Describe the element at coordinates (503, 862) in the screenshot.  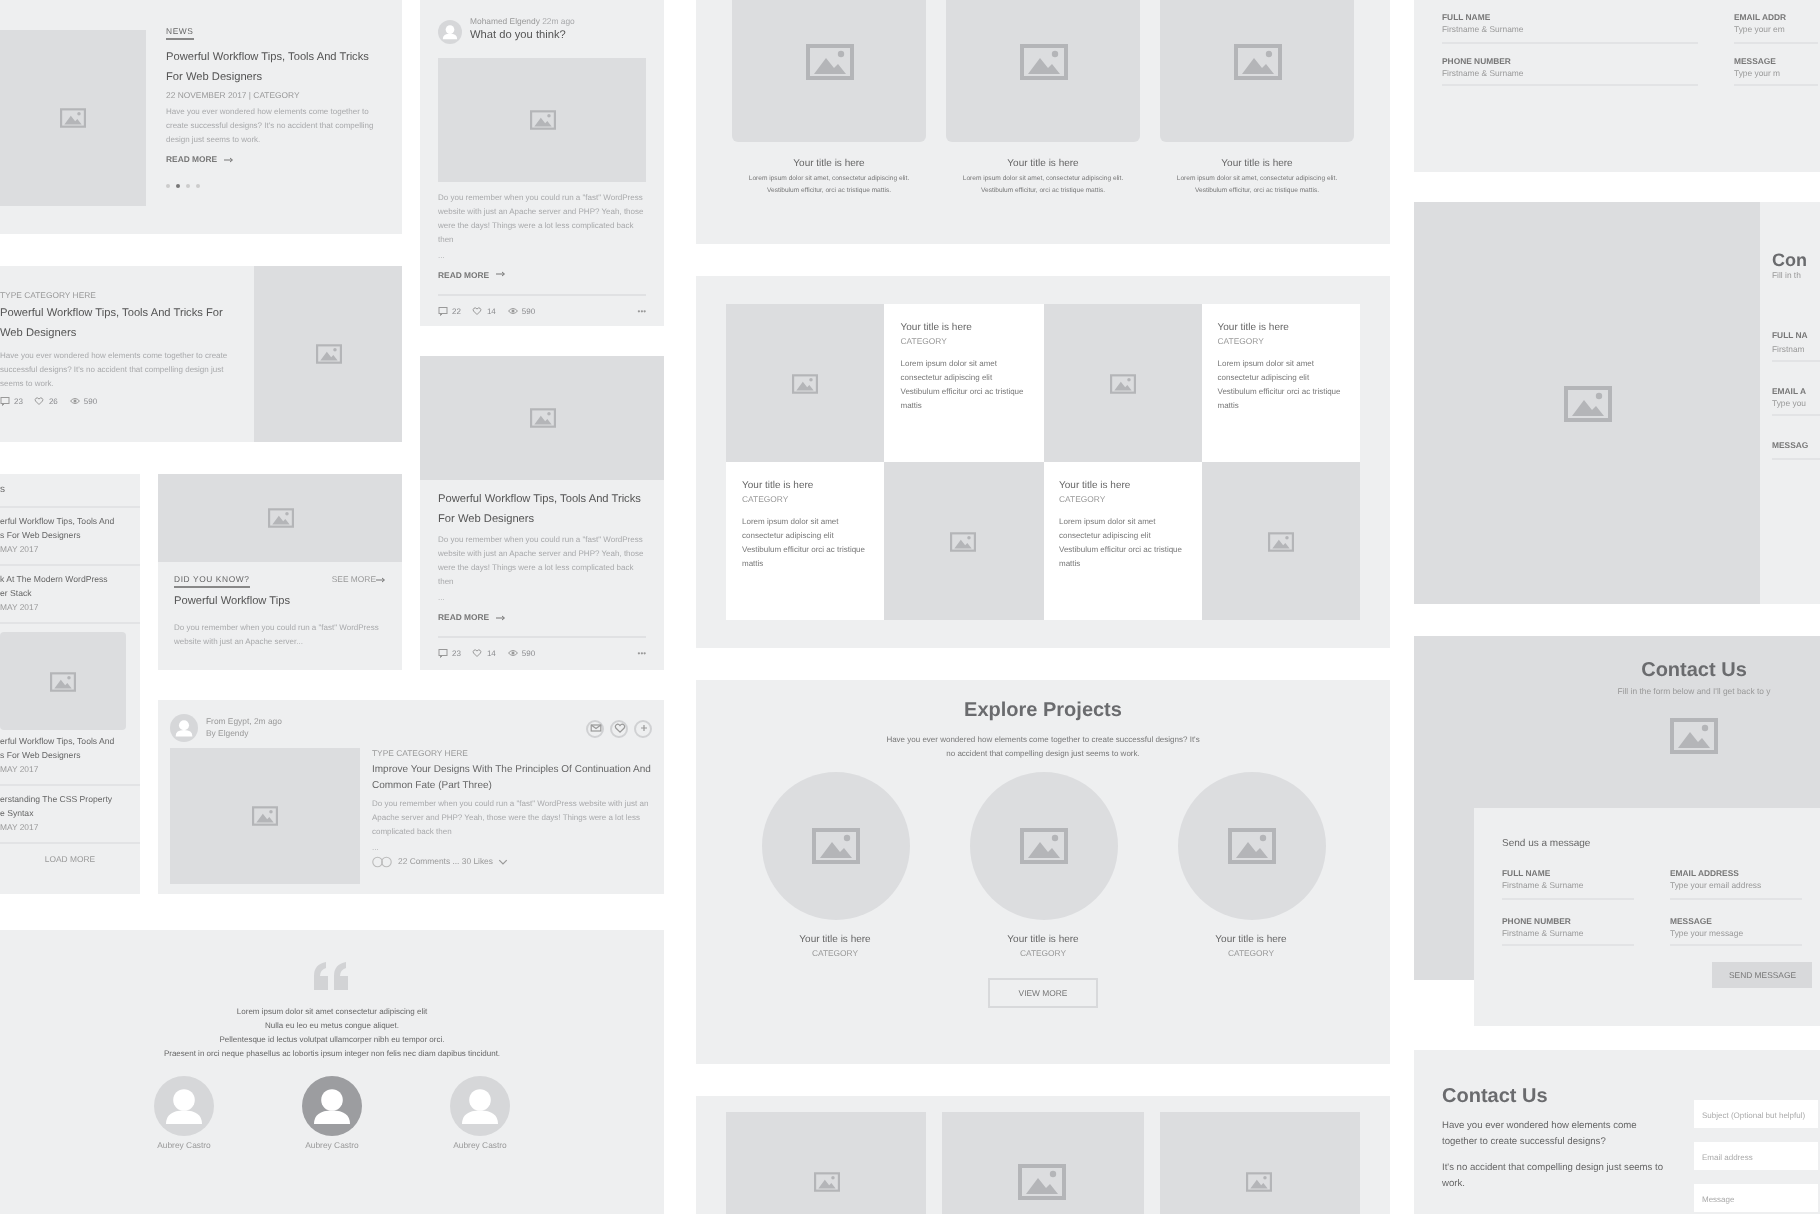
I see `caret-icon` at that location.